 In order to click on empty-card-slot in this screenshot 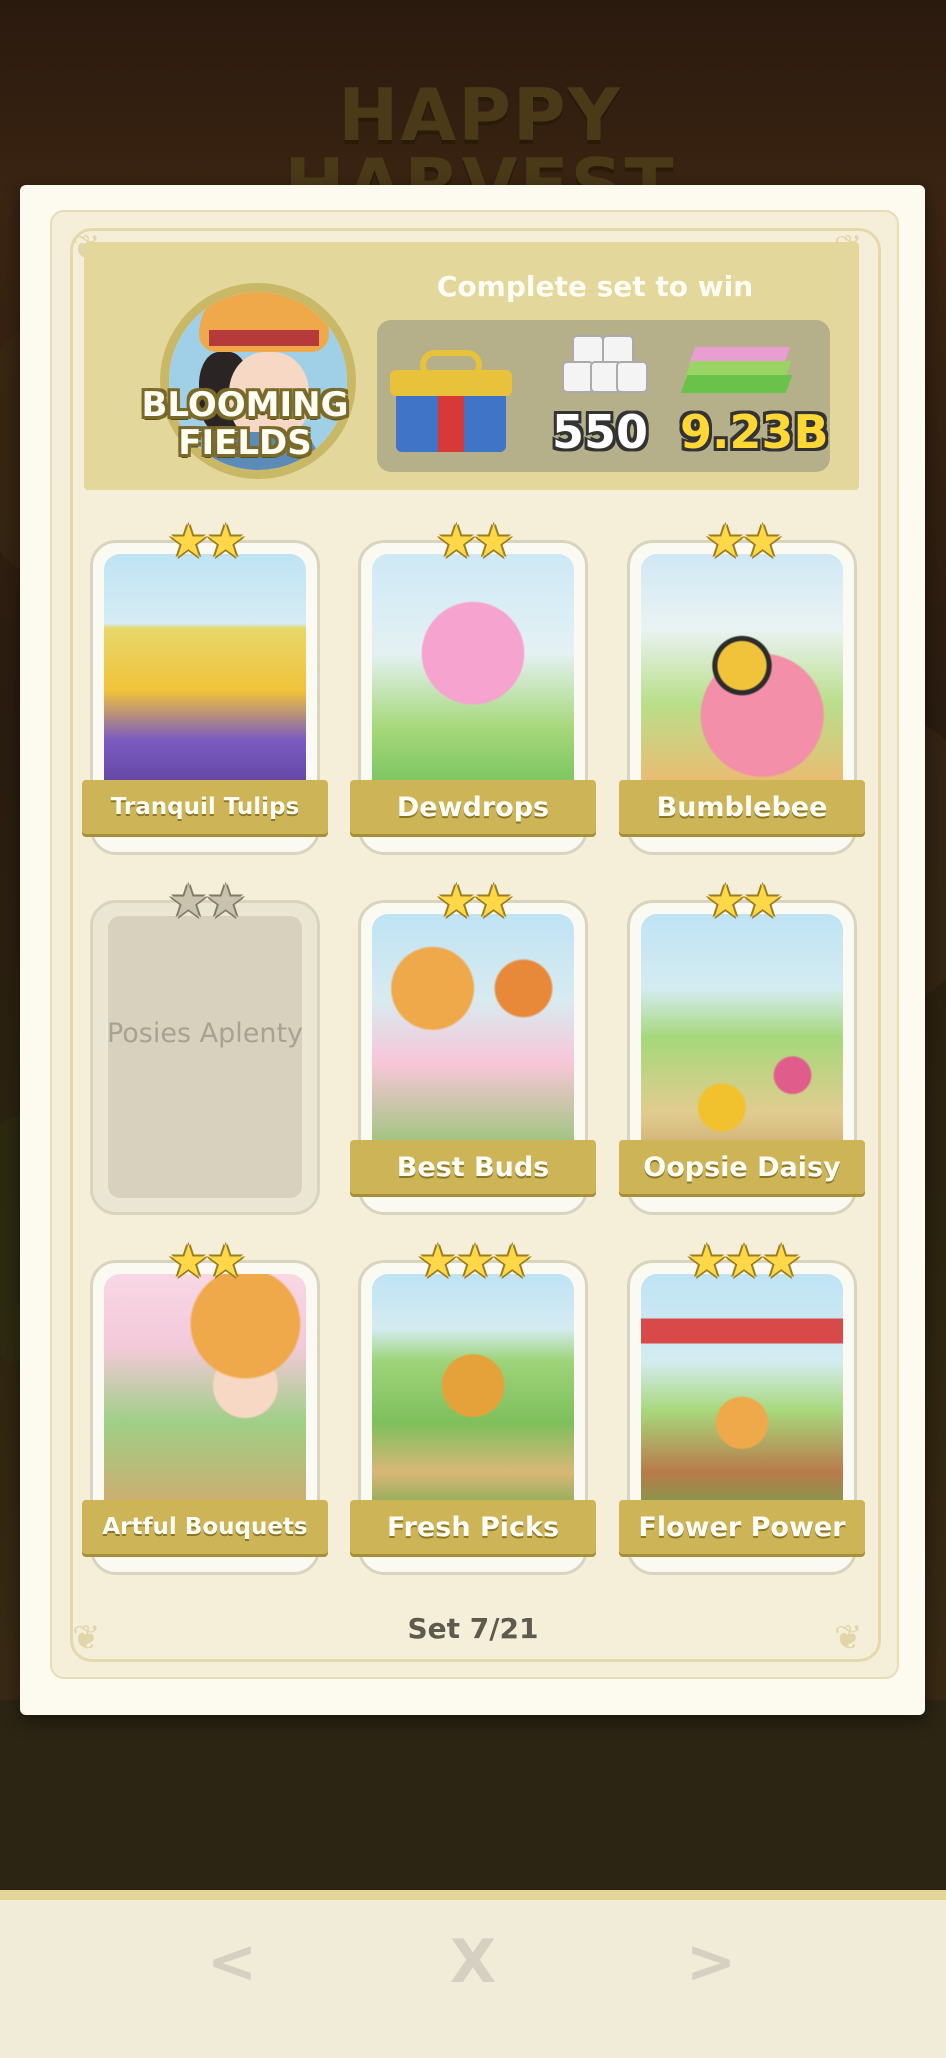, I will do `click(205, 1057)`.